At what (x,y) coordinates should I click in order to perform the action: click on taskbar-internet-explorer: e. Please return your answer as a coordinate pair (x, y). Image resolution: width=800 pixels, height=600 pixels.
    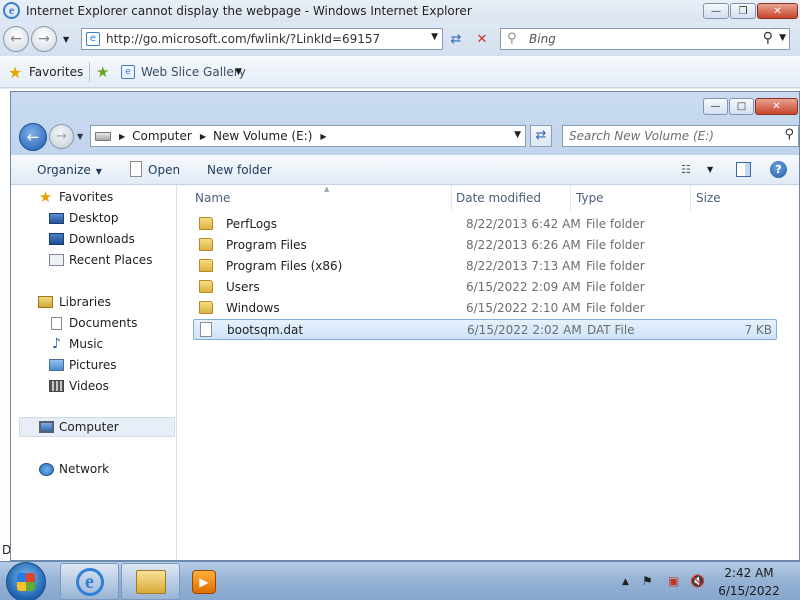
    Looking at the image, I should click on (89, 581).